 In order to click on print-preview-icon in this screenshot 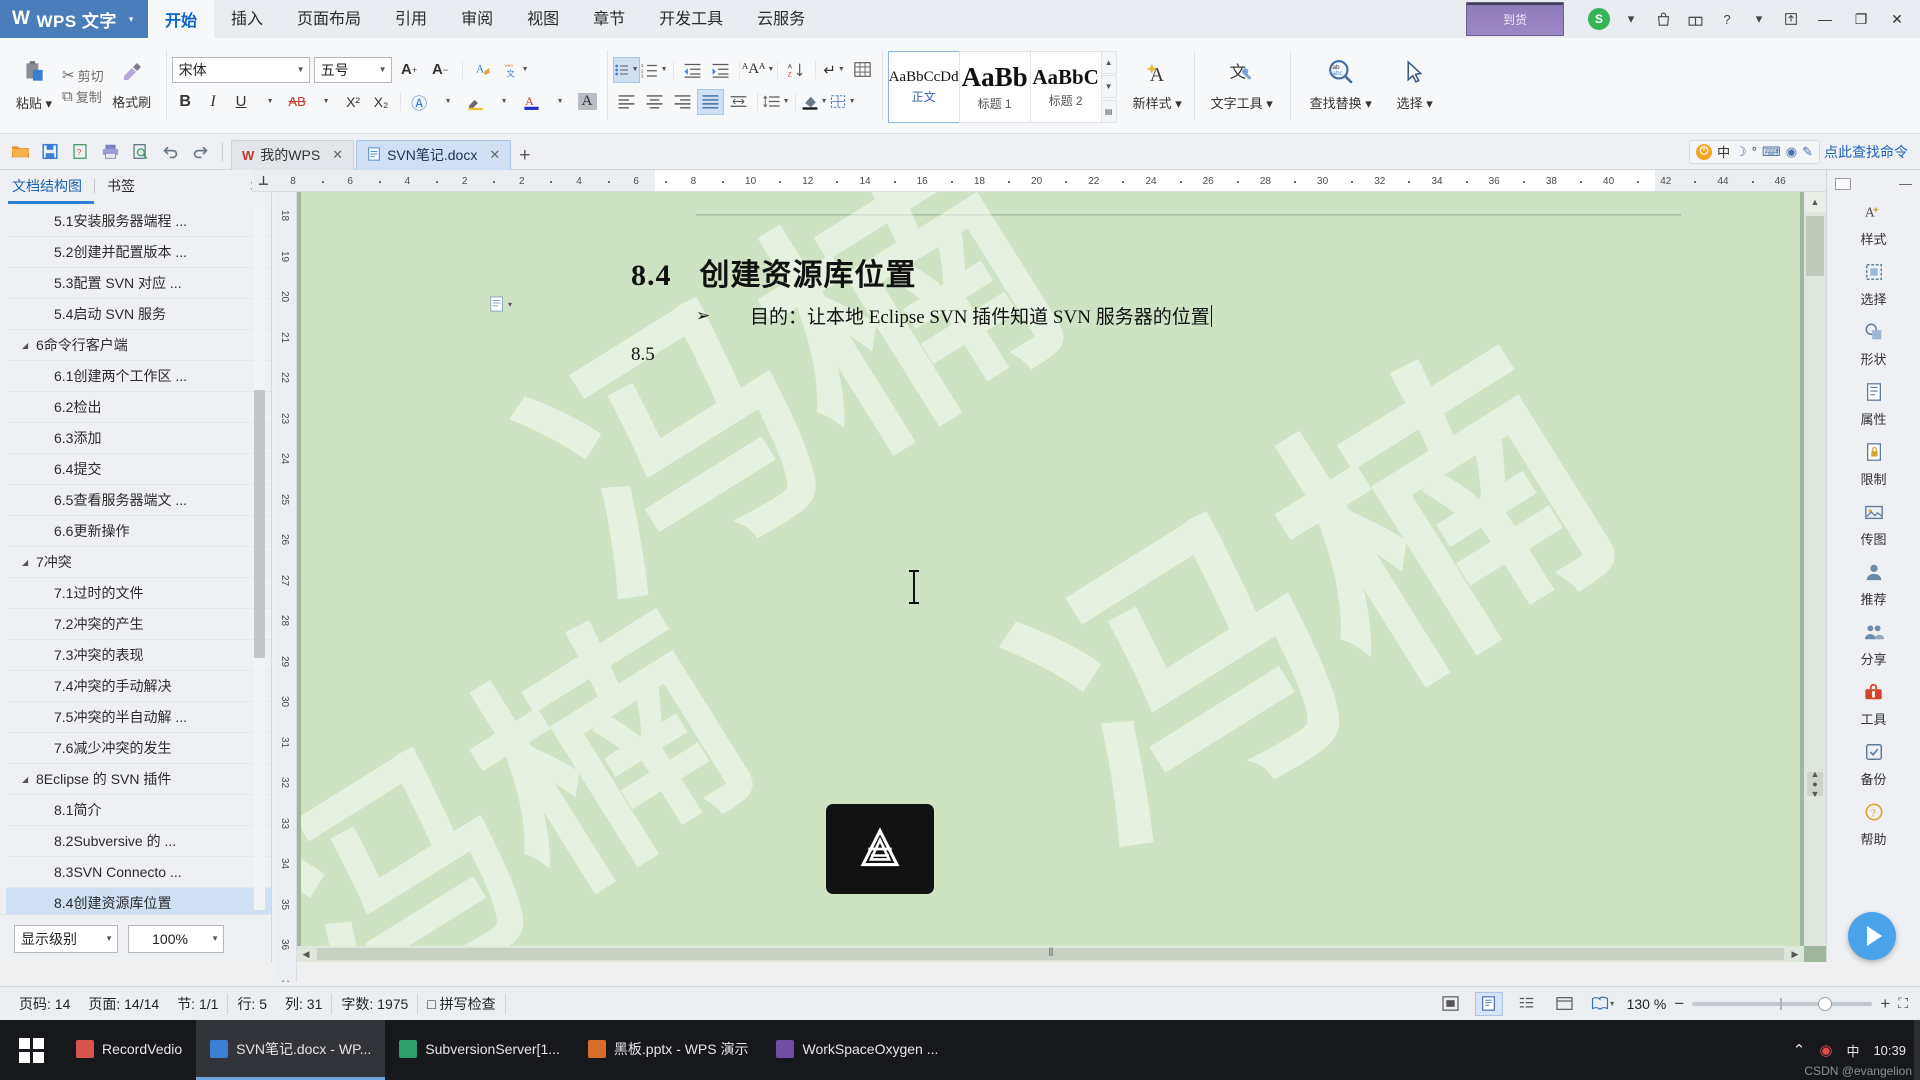, I will do `click(140, 152)`.